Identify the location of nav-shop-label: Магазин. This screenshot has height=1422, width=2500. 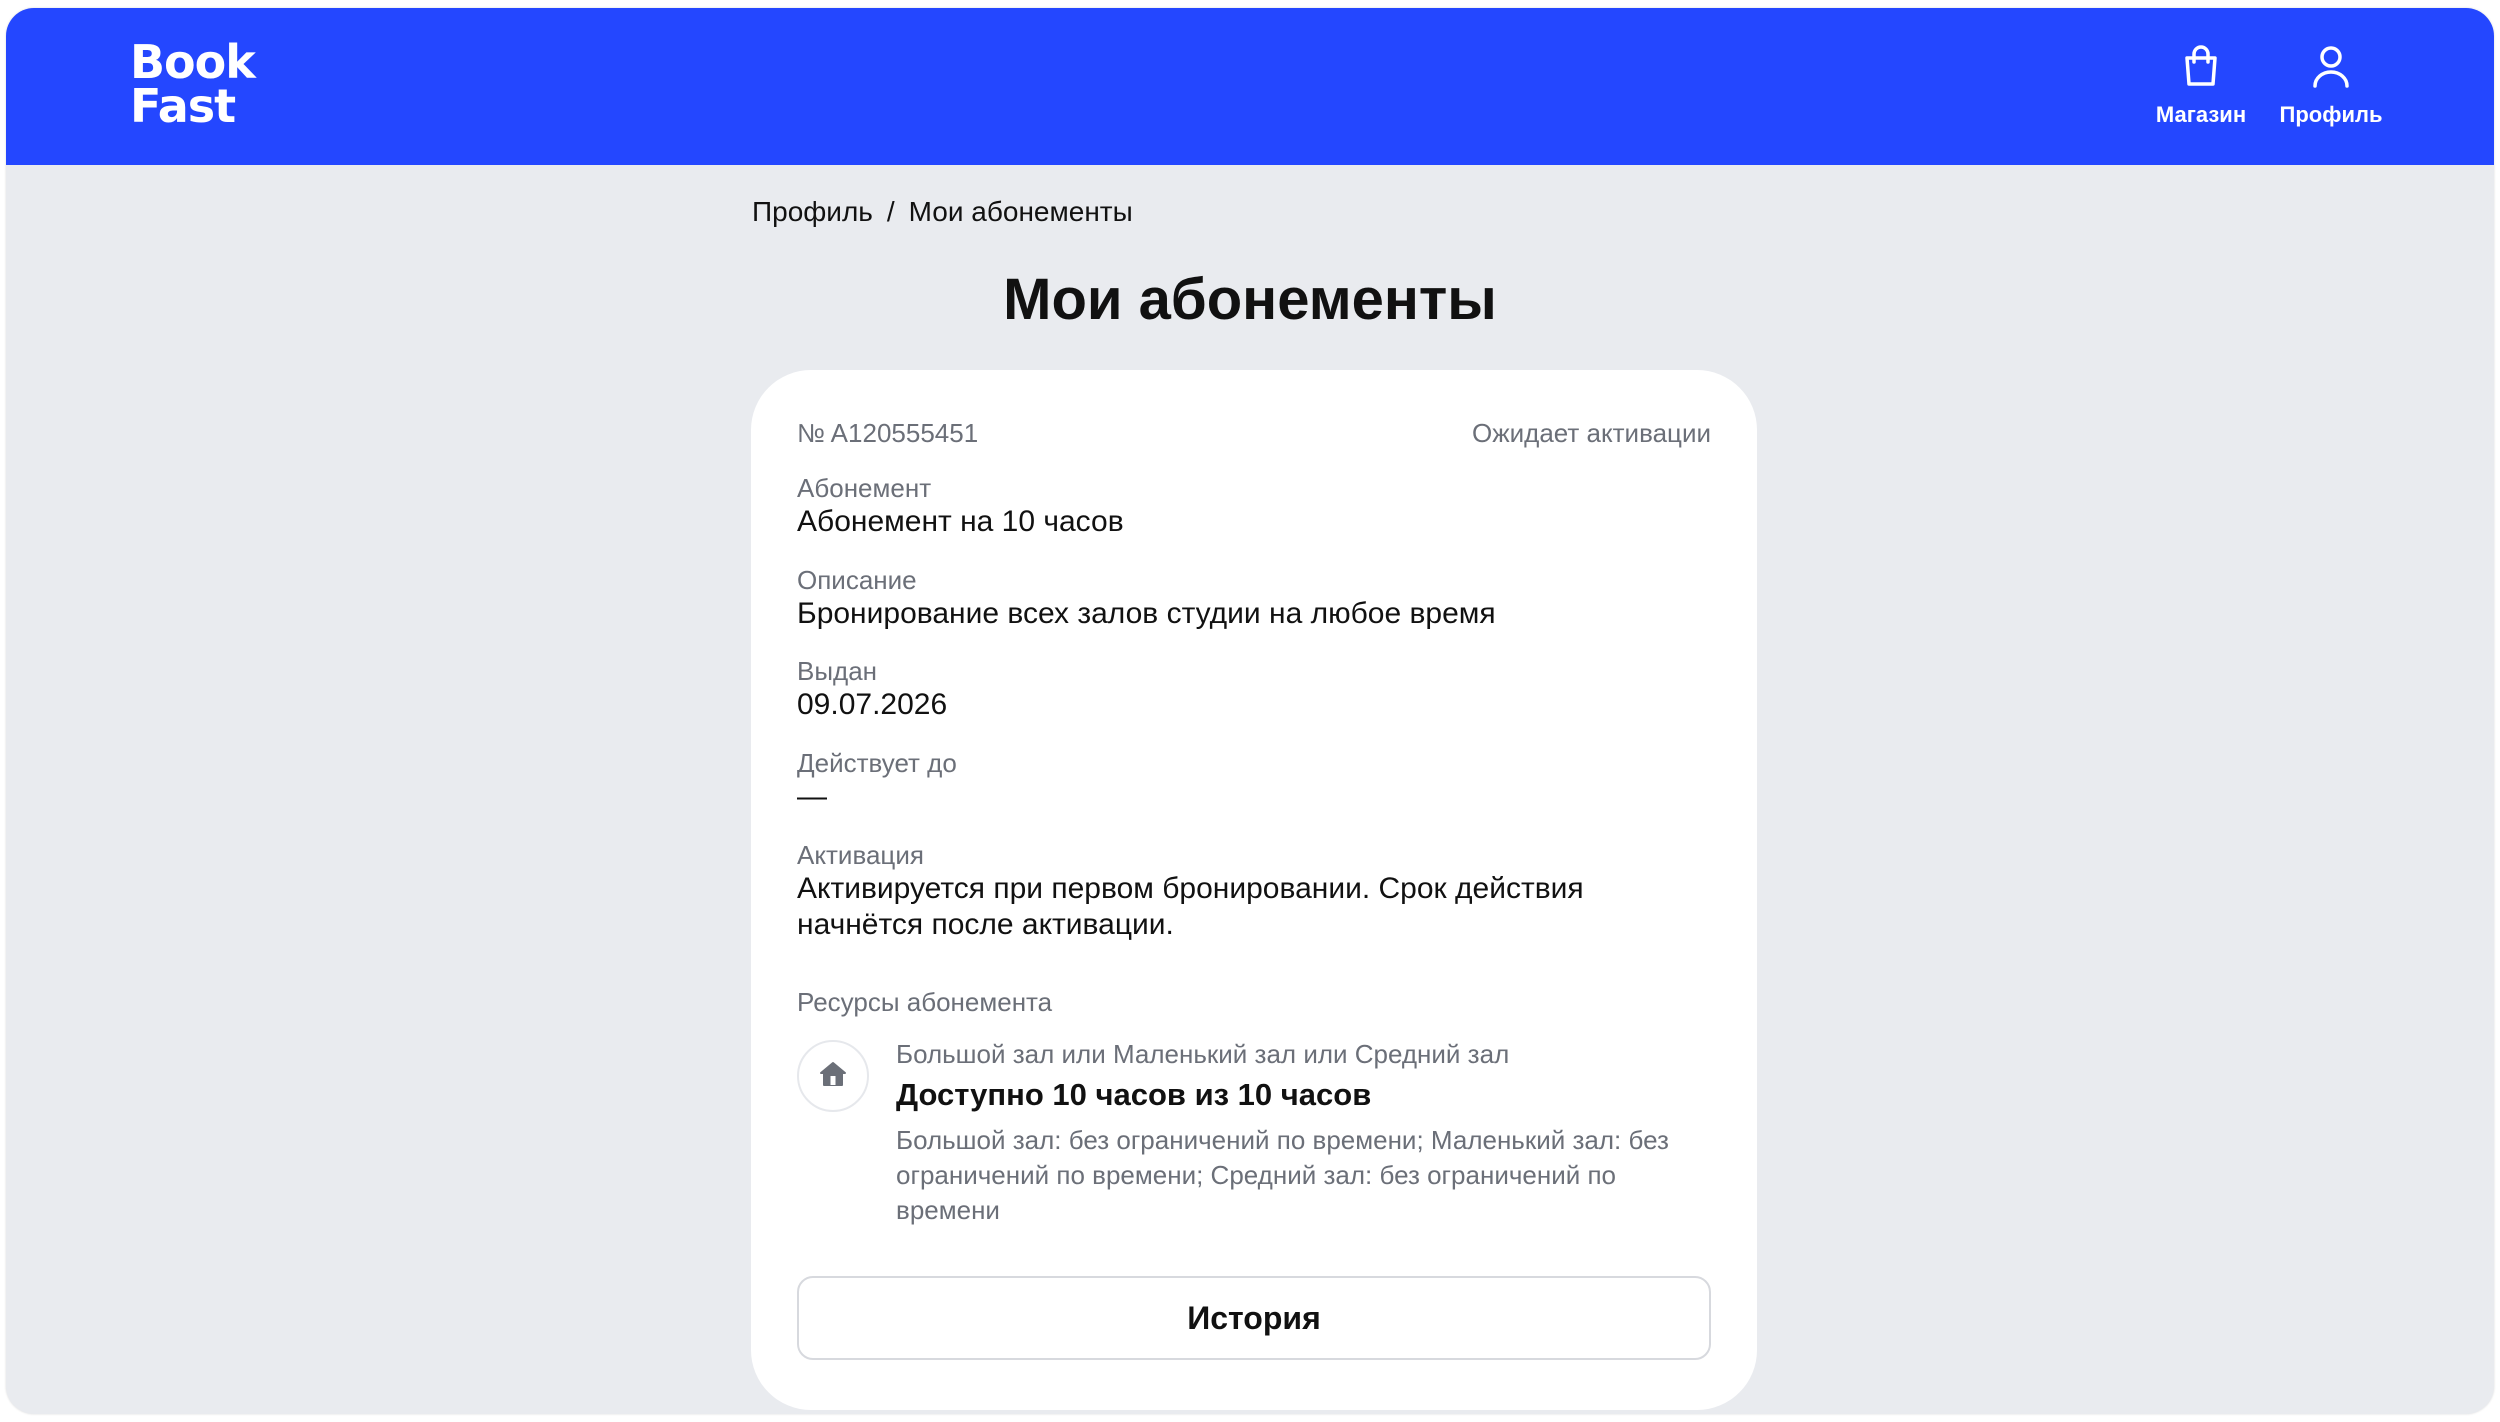
(2201, 114).